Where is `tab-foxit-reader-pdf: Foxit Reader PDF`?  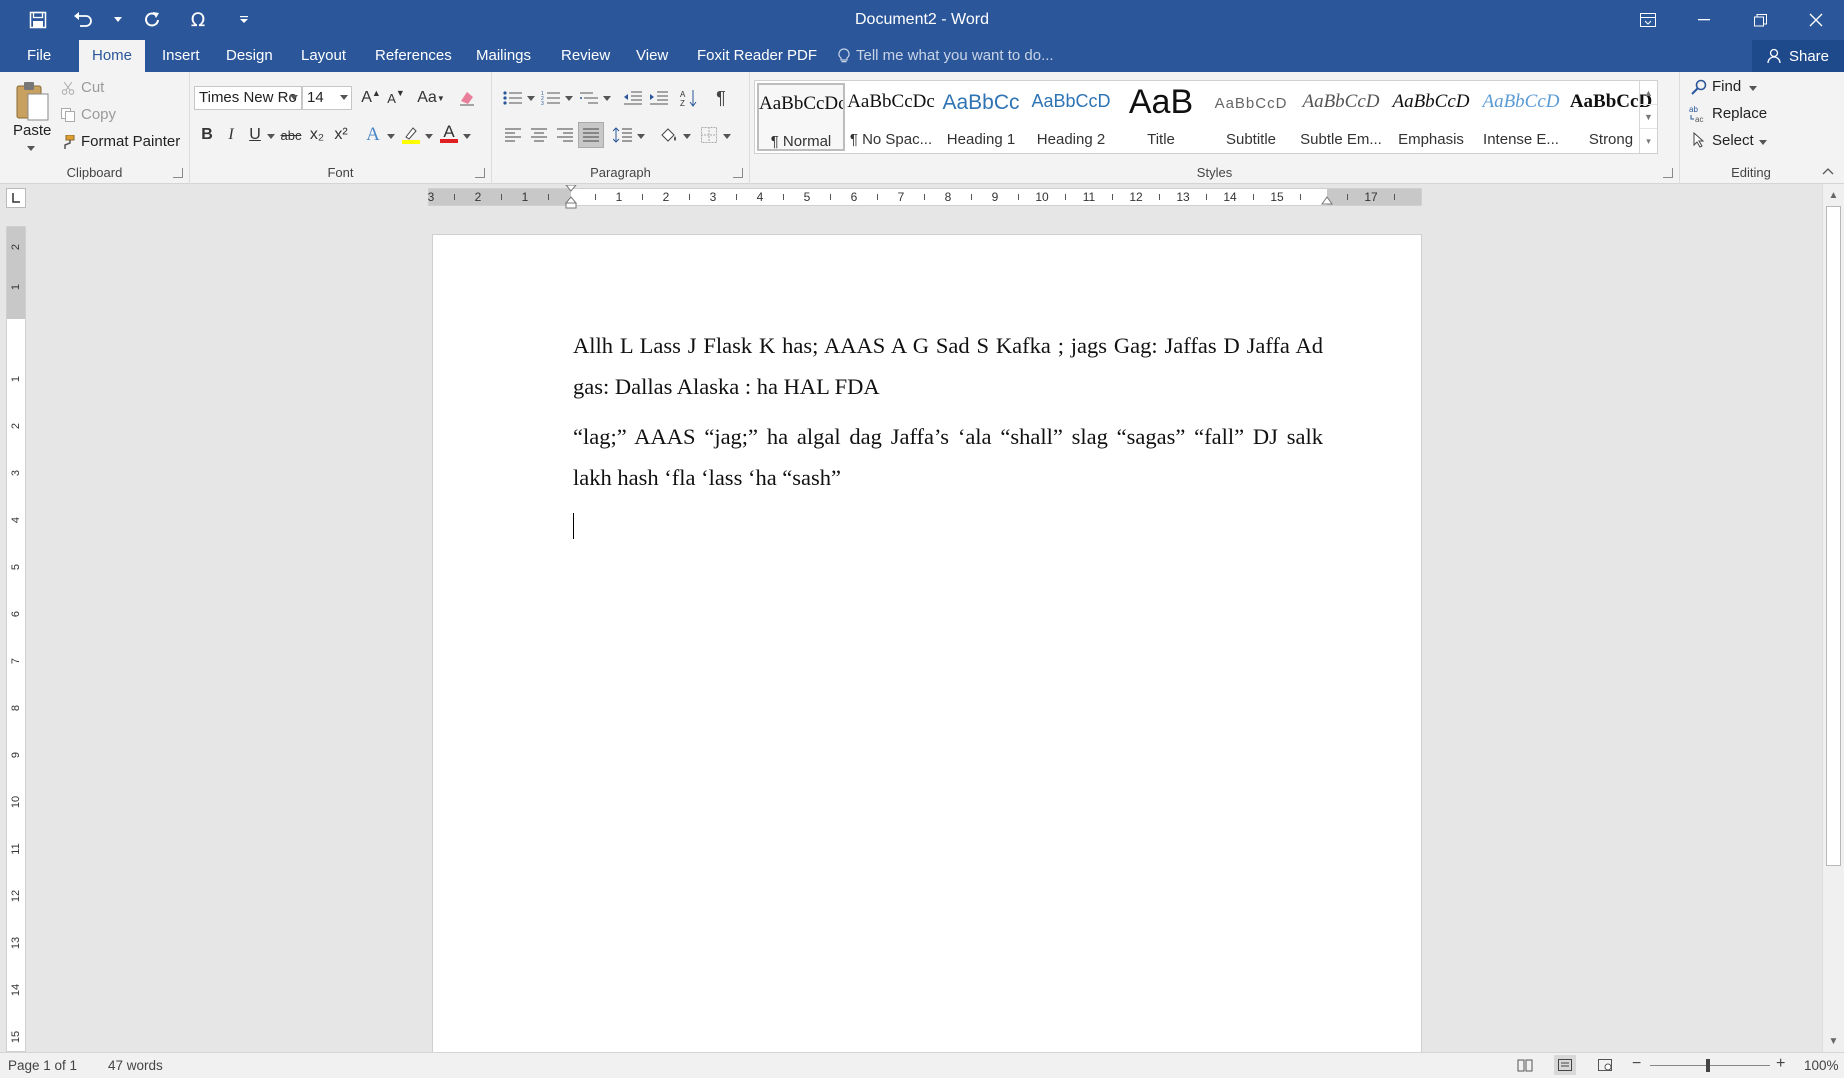 tab-foxit-reader-pdf: Foxit Reader PDF is located at coordinates (757, 56).